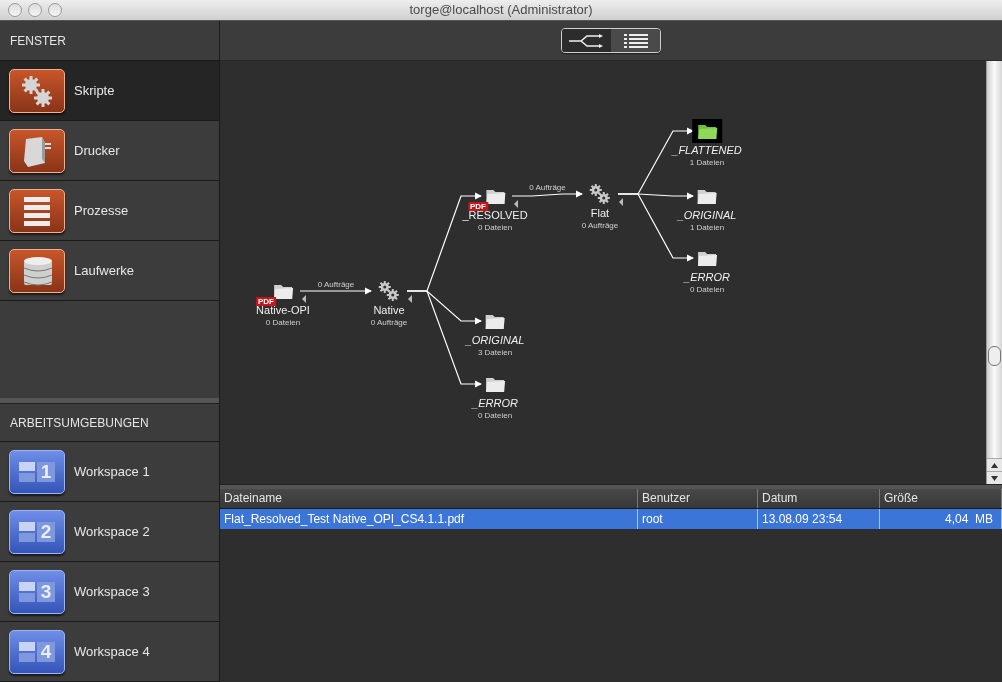  What do you see at coordinates (109, 91) in the screenshot?
I see `sidebar-item: Skripte` at bounding box center [109, 91].